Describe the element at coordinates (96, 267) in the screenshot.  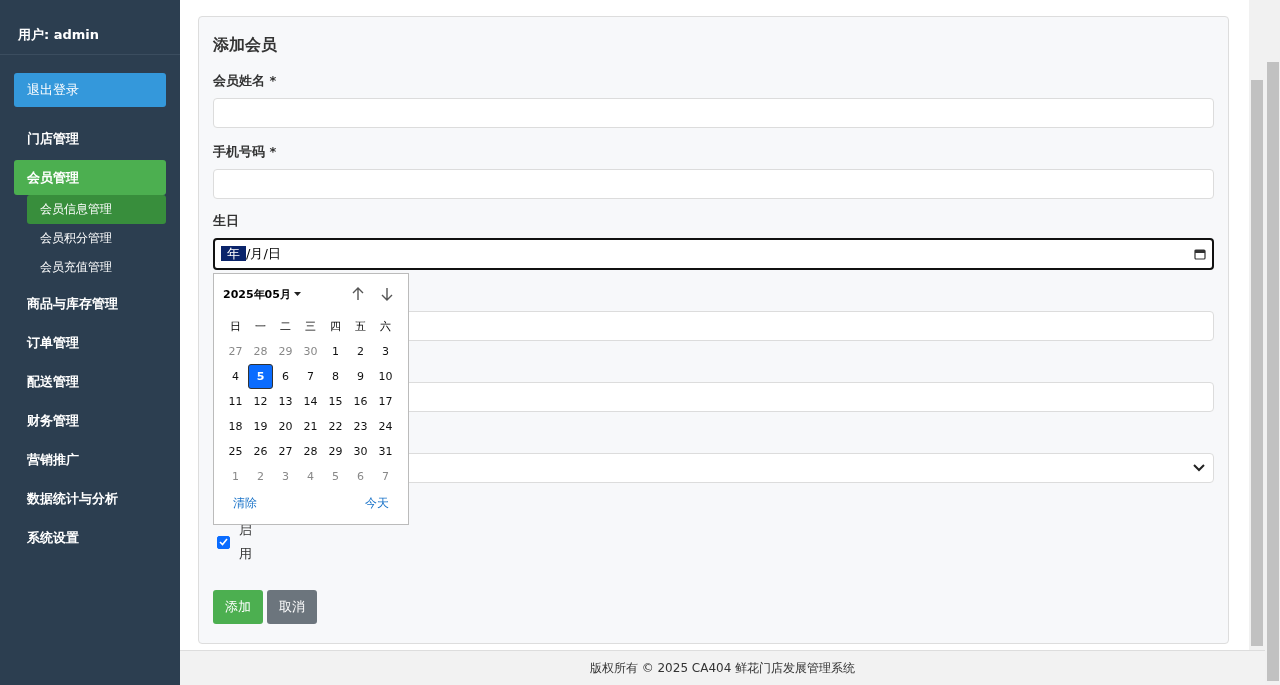
I see `sidebar-subitem: 会员充值管理` at that location.